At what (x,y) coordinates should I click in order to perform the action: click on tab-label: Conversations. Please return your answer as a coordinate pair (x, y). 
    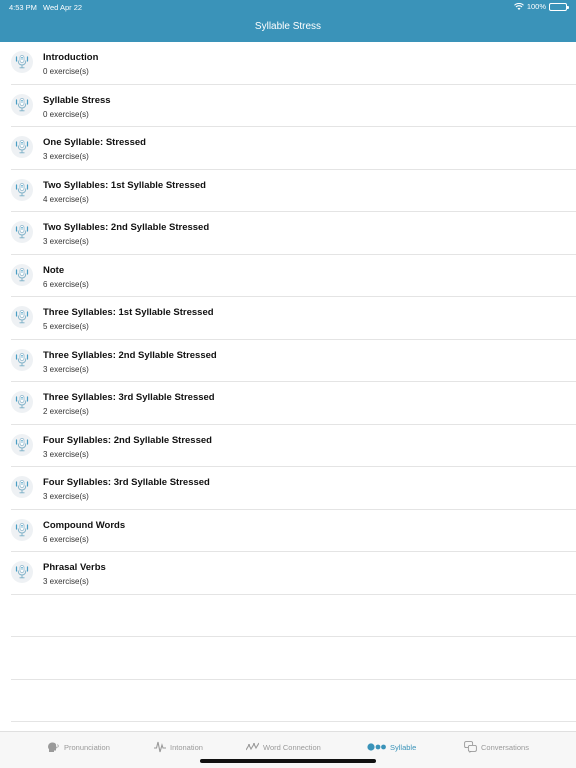
    Looking at the image, I should click on (505, 747).